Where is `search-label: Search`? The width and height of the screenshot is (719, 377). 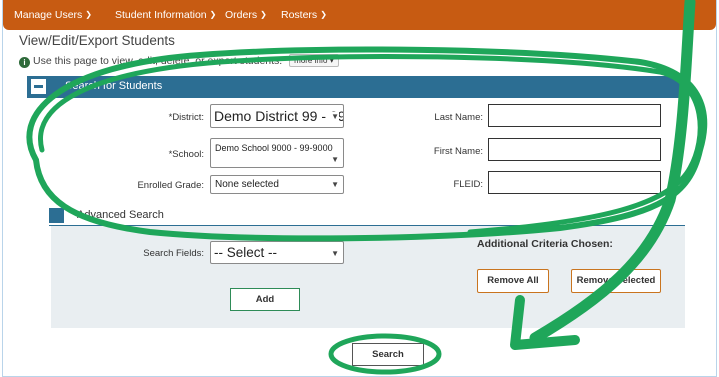 search-label: Search is located at coordinates (388, 354).